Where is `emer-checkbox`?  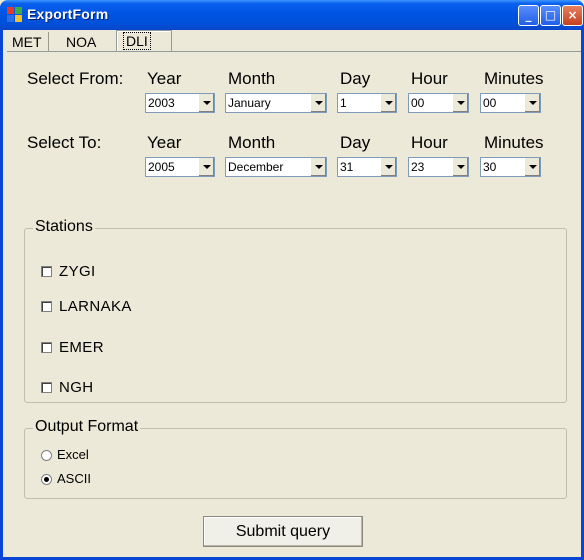 emer-checkbox is located at coordinates (46, 347).